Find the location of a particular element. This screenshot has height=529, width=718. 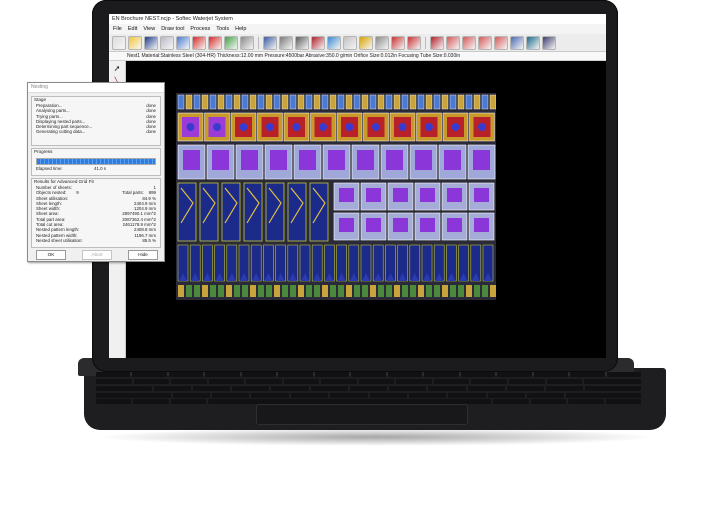

menu-draw-tool: Draw tool is located at coordinates (172, 29).